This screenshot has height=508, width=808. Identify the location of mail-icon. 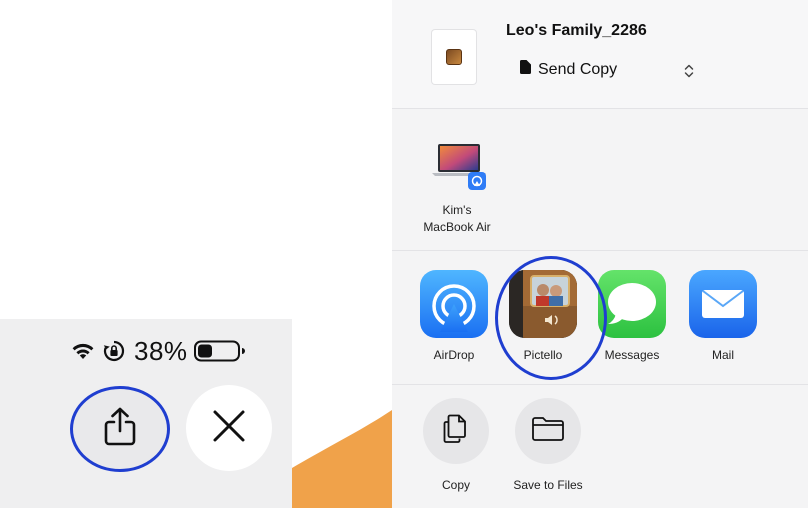
(723, 304).